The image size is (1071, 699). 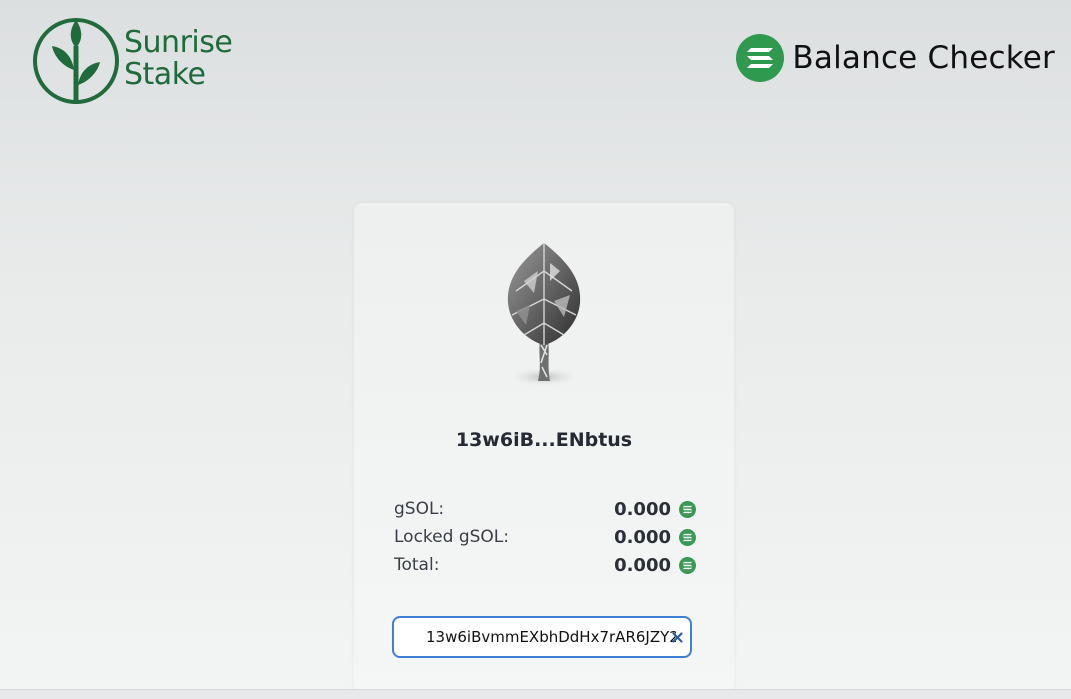 I want to click on balance-row-total: Total: 0.000, so click(x=545, y=565).